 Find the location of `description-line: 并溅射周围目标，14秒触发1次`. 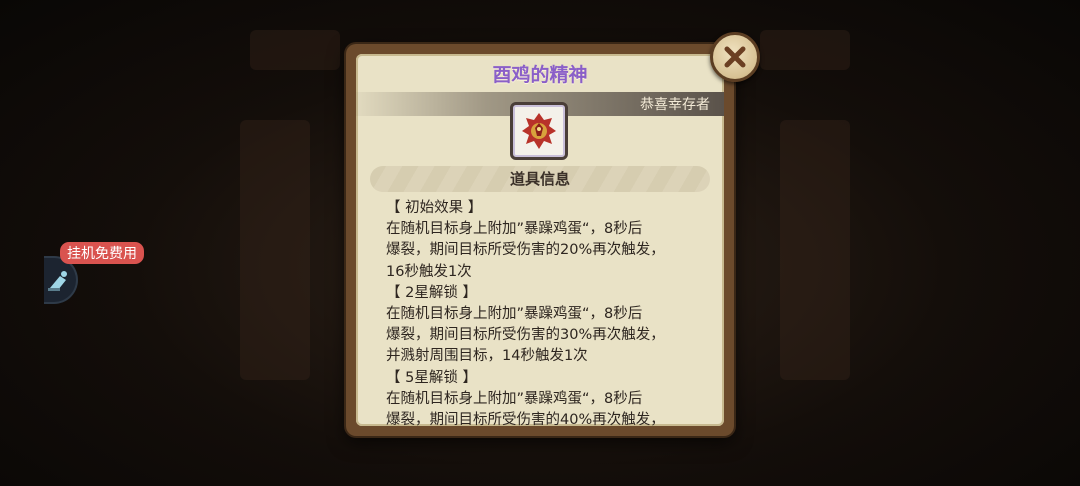

description-line: 并溅射周围目标，14秒触发1次 is located at coordinates (487, 356).